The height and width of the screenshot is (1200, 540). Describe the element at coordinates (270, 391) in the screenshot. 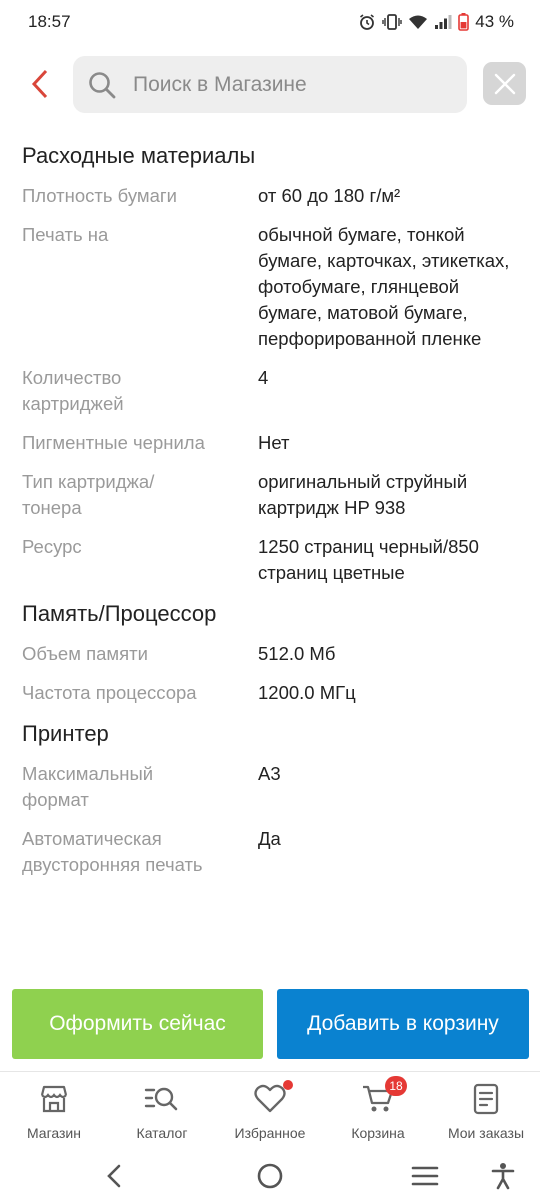

I see `spec-row: Количество картриджей 4` at that location.